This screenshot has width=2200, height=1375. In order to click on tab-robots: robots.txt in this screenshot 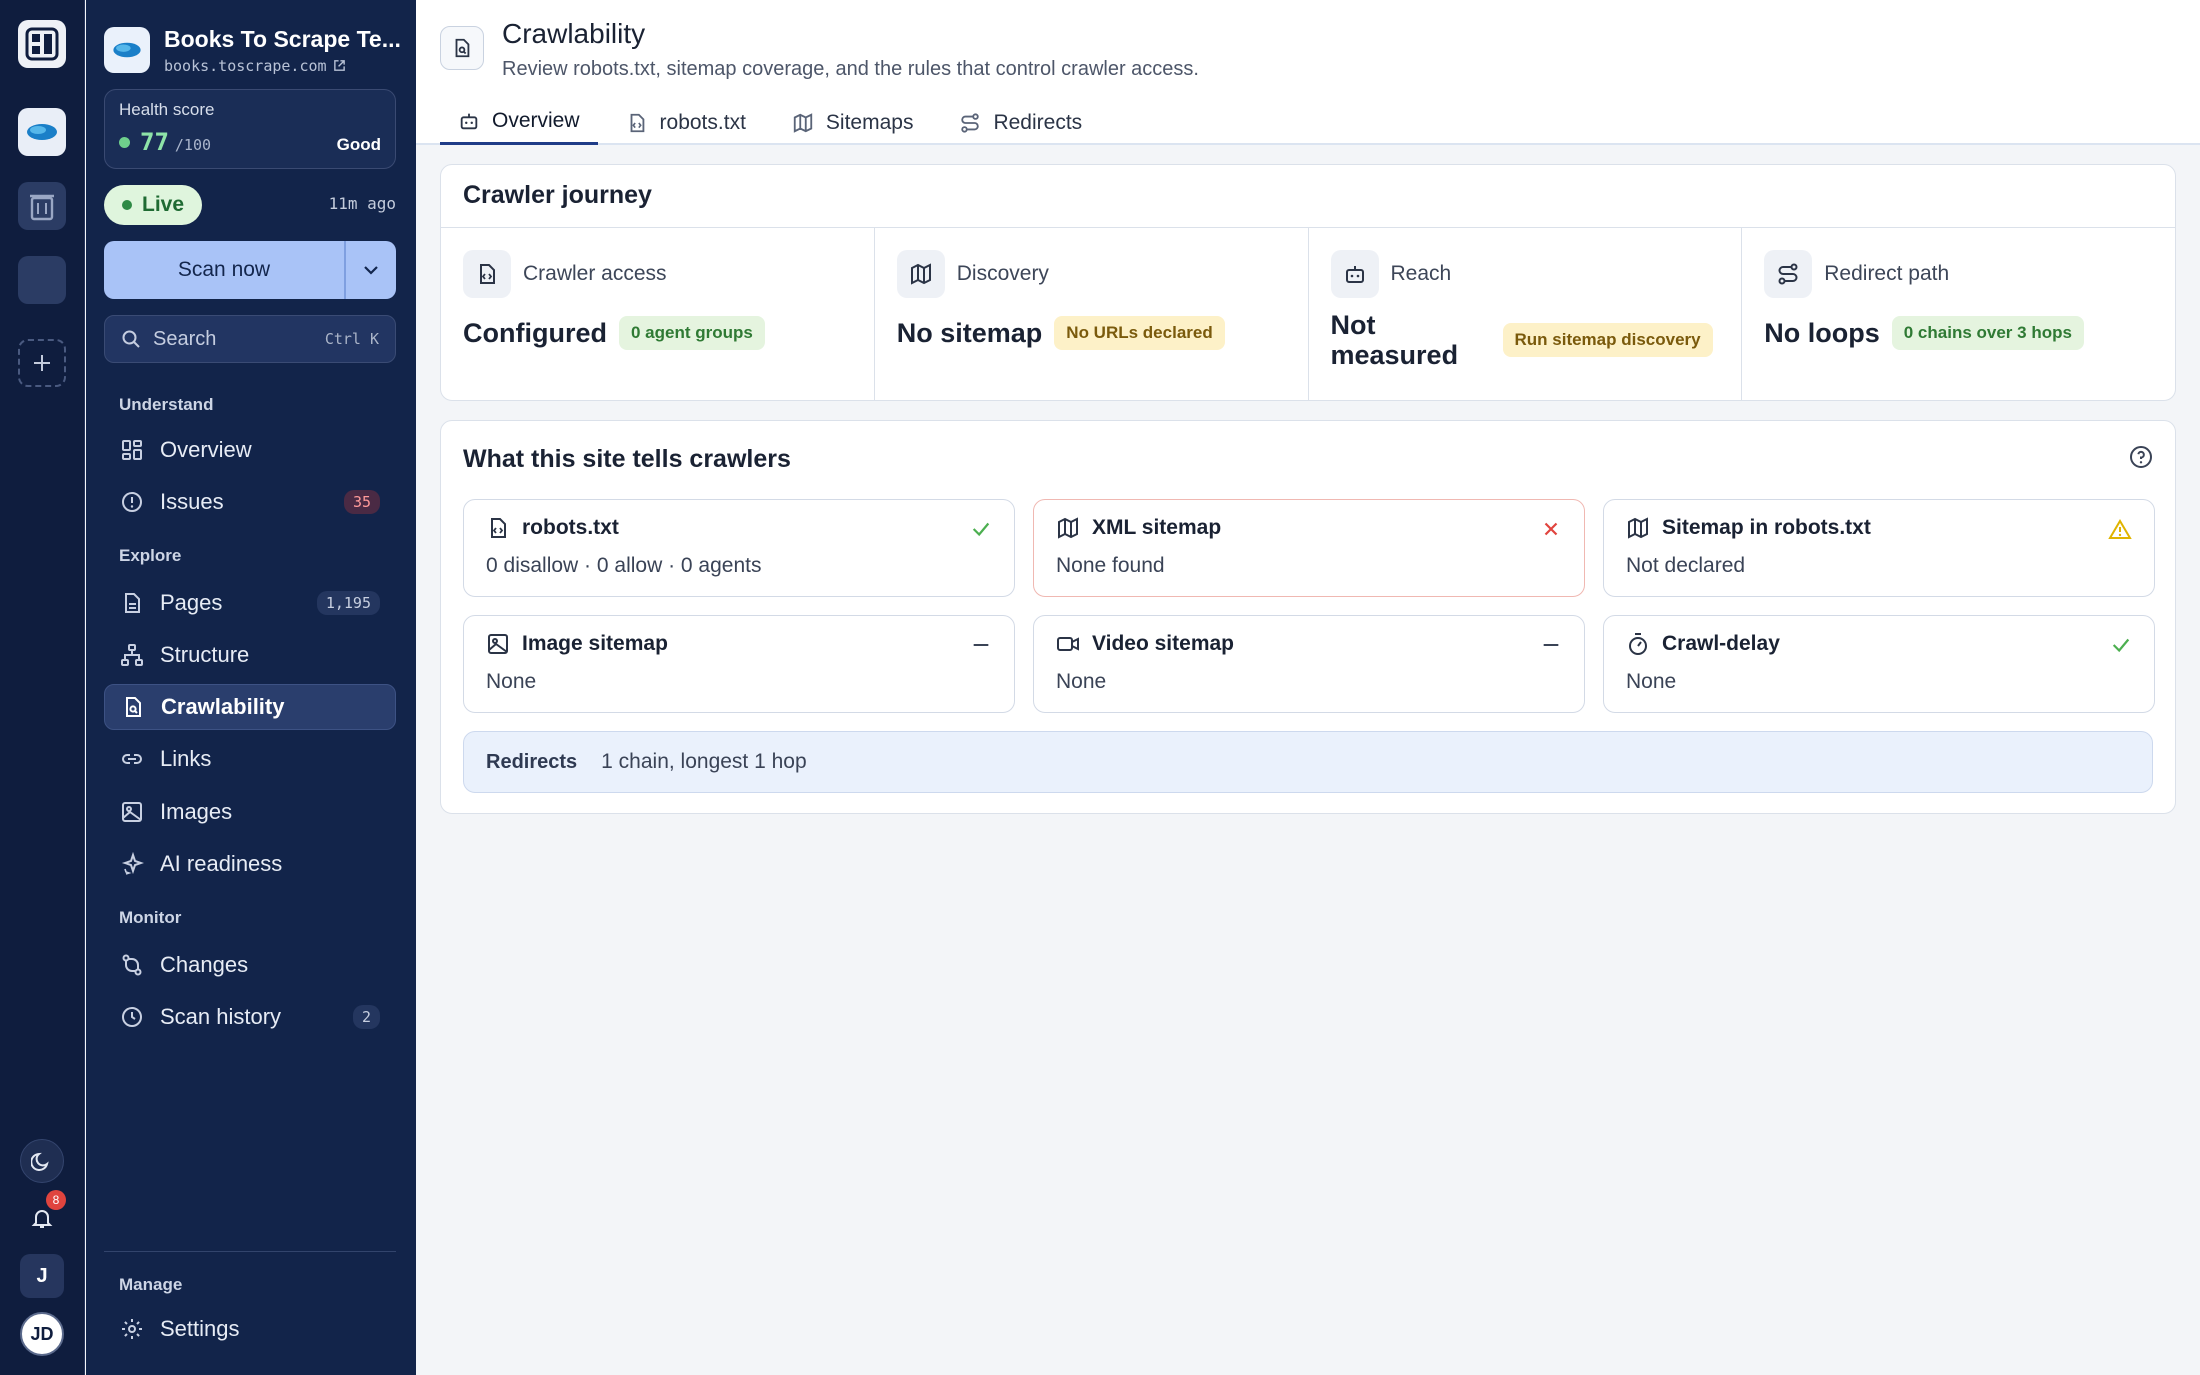, I will do `click(686, 122)`.